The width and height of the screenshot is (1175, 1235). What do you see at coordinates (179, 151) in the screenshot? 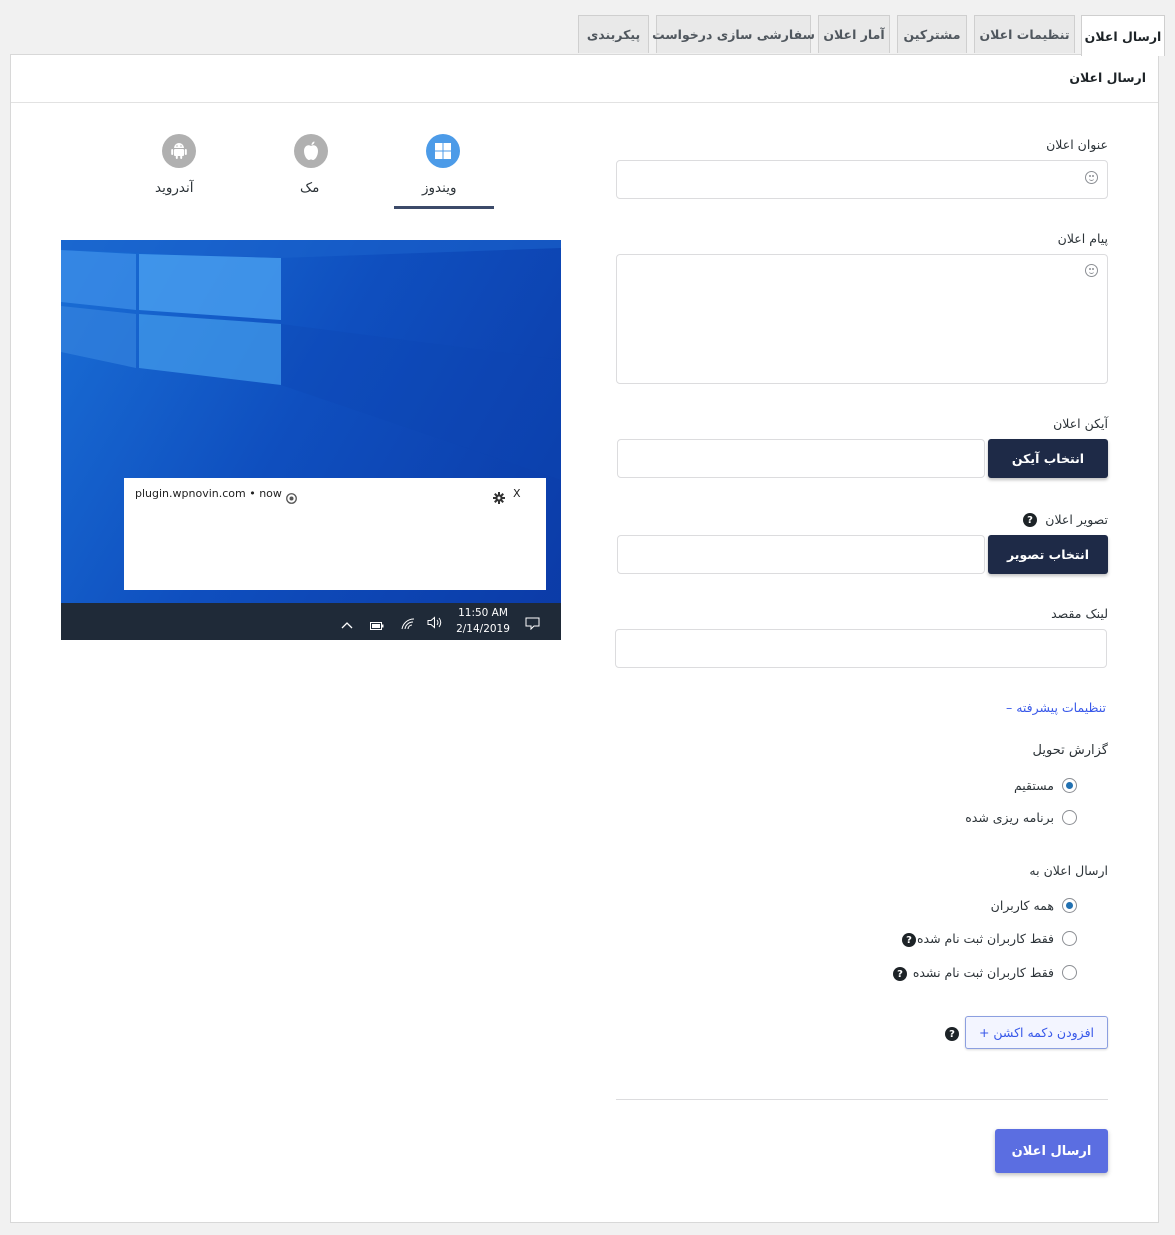
I see `android-icon` at bounding box center [179, 151].